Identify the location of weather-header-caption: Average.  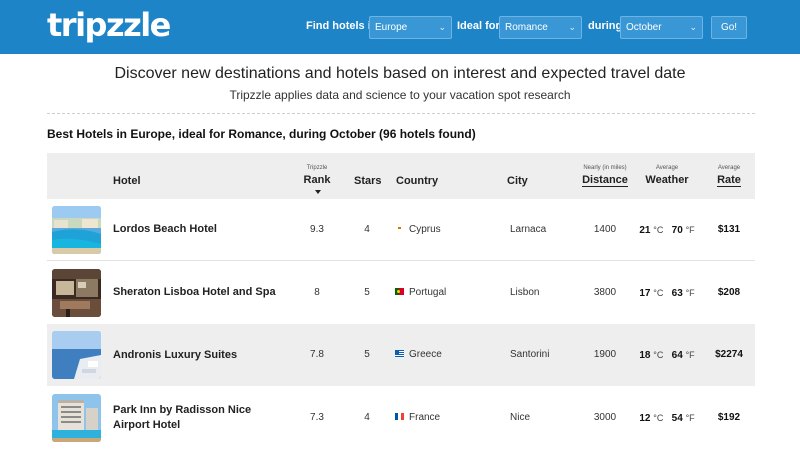
(667, 168).